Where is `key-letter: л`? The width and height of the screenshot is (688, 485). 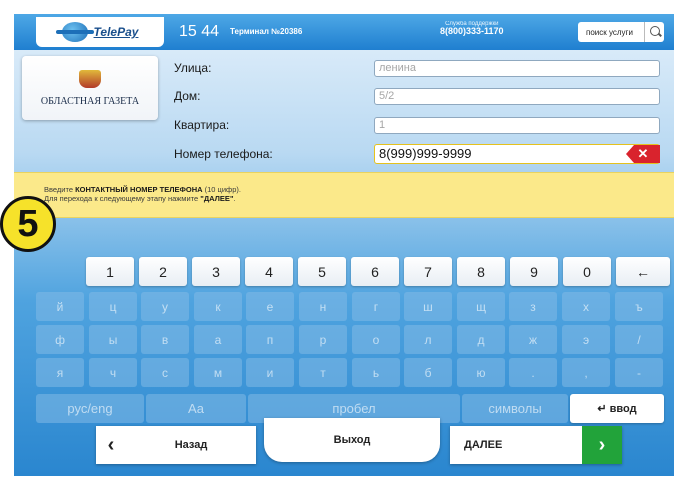
key-letter: л is located at coordinates (428, 339).